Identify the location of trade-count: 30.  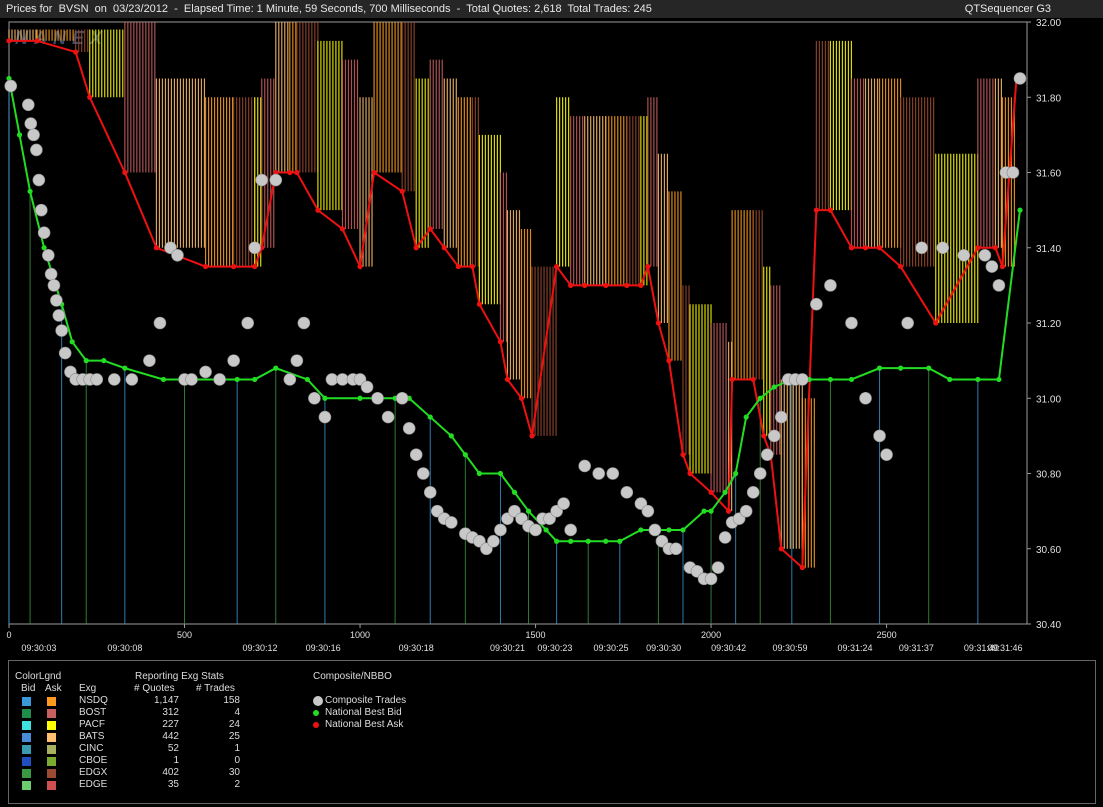
(234, 772).